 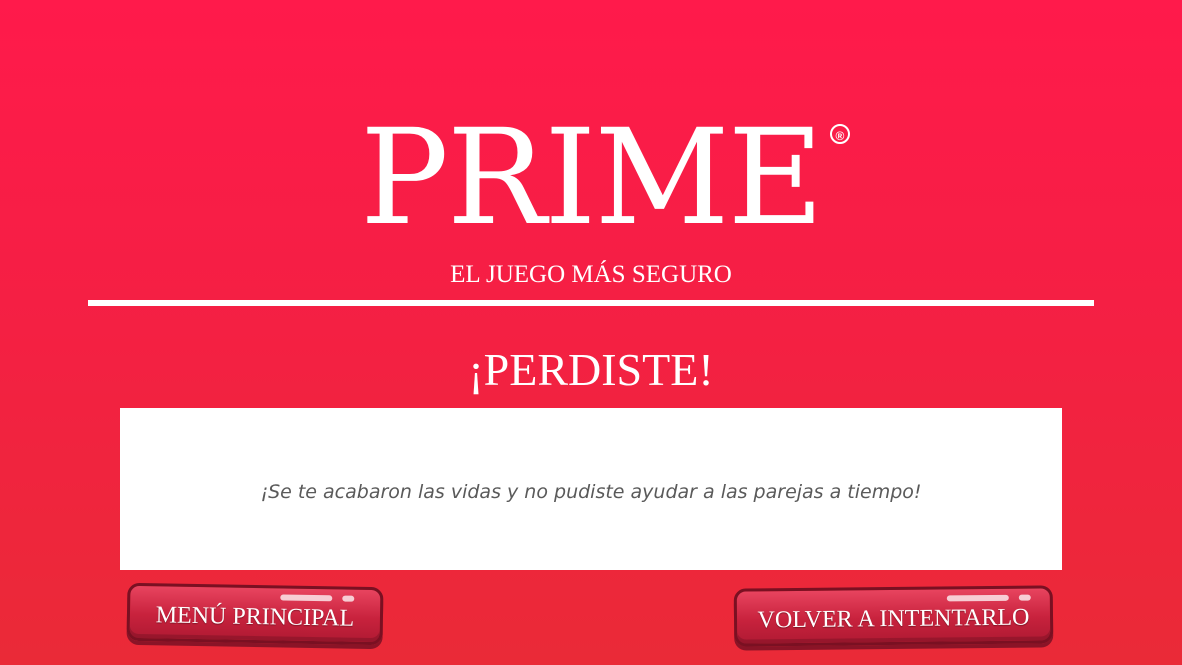 What do you see at coordinates (591, 369) in the screenshot?
I see `result-title: ¡PERDISTE!` at bounding box center [591, 369].